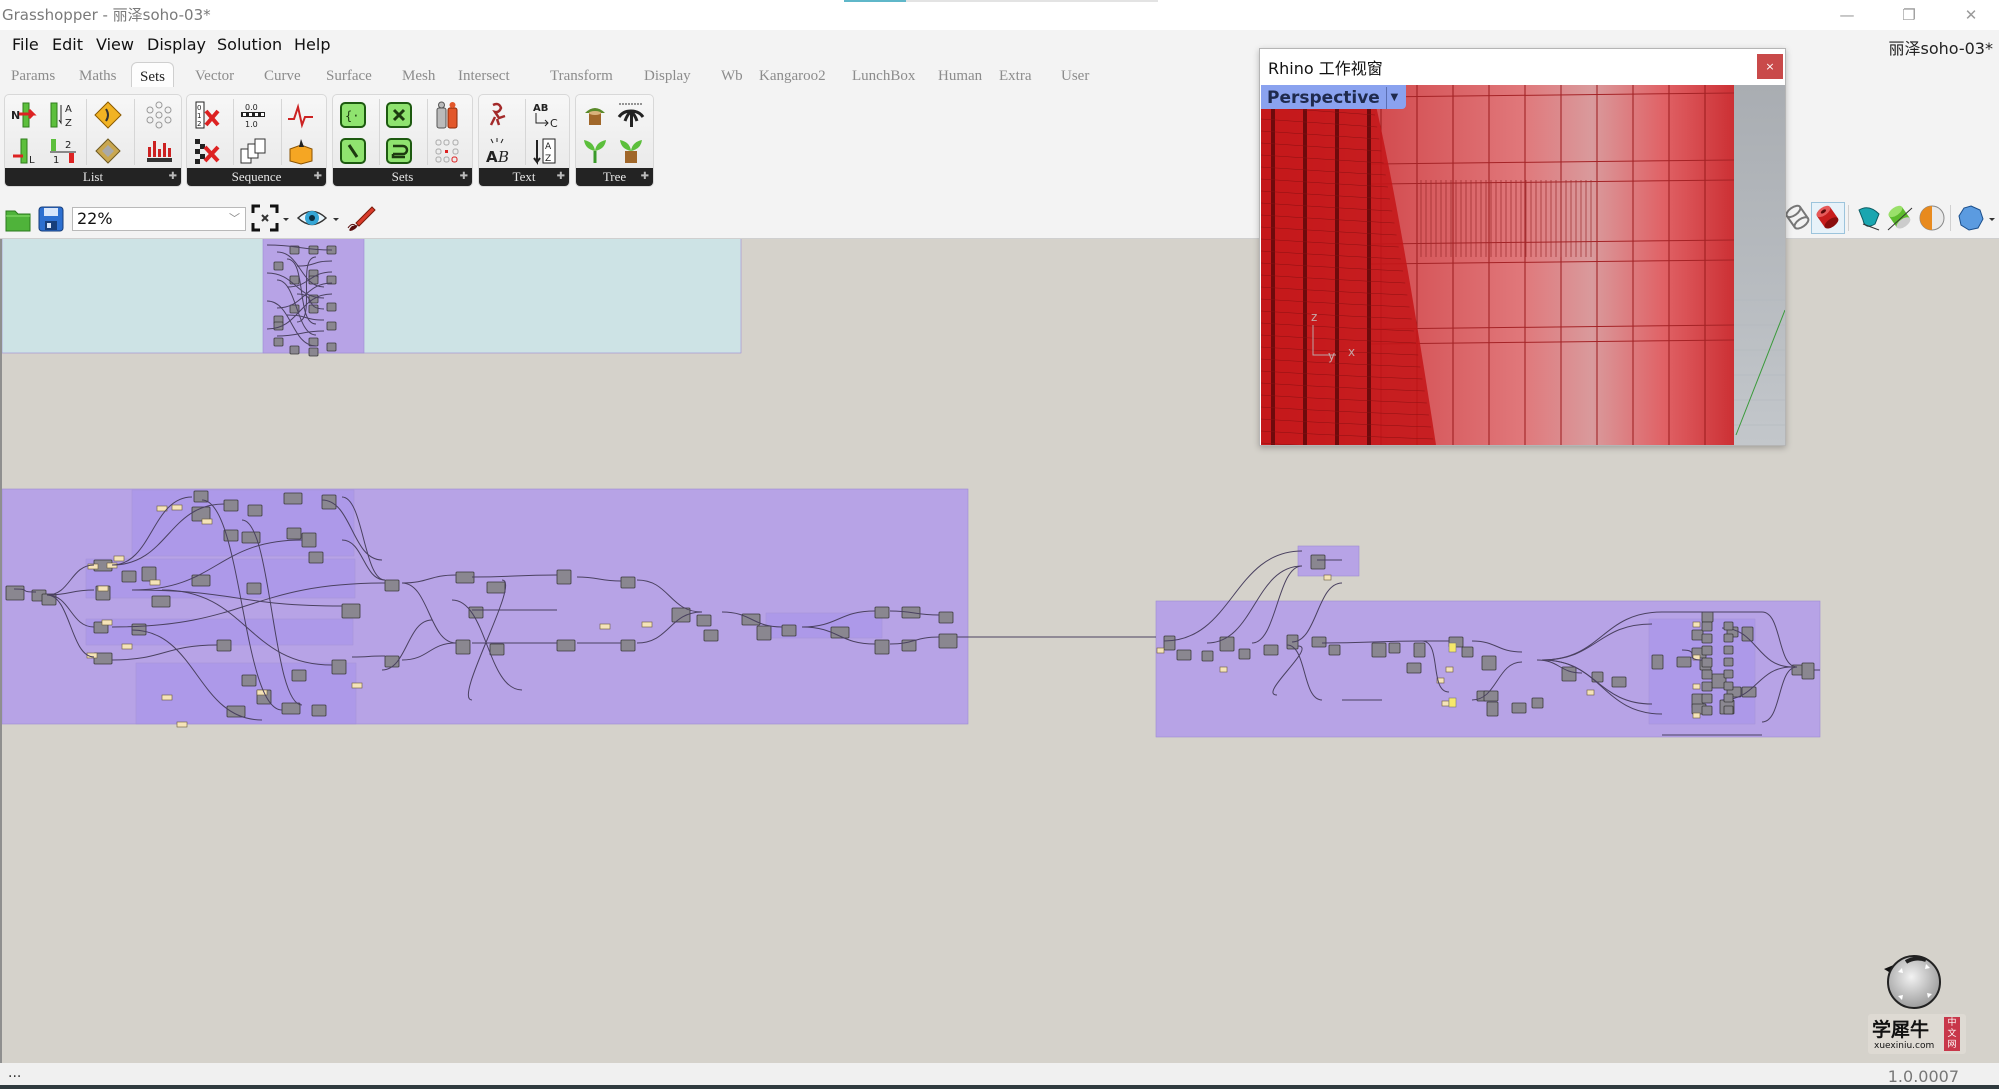 The image size is (1999, 1089). What do you see at coordinates (282, 78) in the screenshot?
I see `tab-curve: Curve` at bounding box center [282, 78].